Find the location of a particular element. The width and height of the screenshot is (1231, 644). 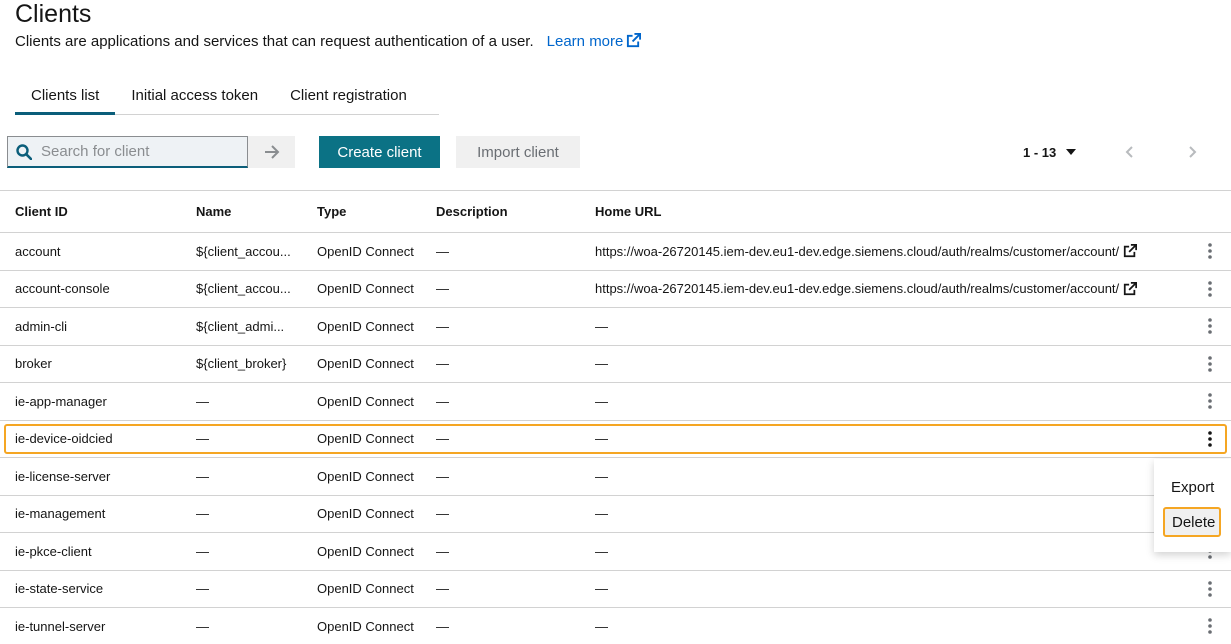

next-page-button is located at coordinates (1193, 152).